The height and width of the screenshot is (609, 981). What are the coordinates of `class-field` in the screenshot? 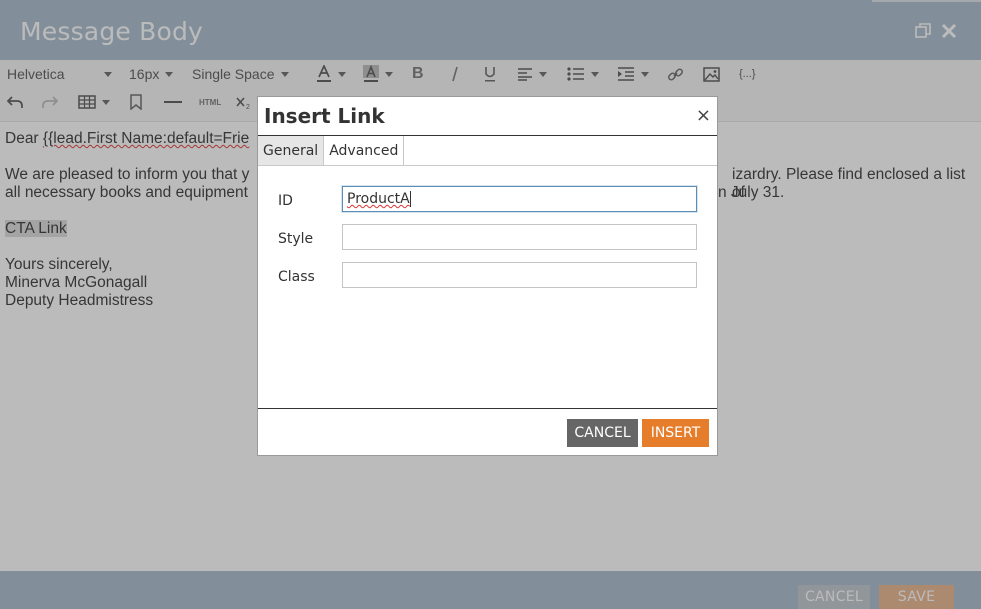 It's located at (519, 275).